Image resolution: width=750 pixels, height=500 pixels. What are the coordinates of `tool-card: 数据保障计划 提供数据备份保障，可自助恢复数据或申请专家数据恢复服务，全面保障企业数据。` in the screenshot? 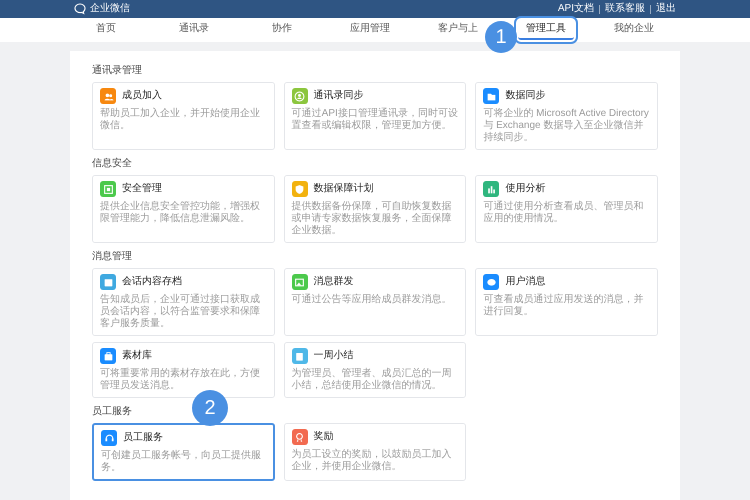 It's located at (375, 209).